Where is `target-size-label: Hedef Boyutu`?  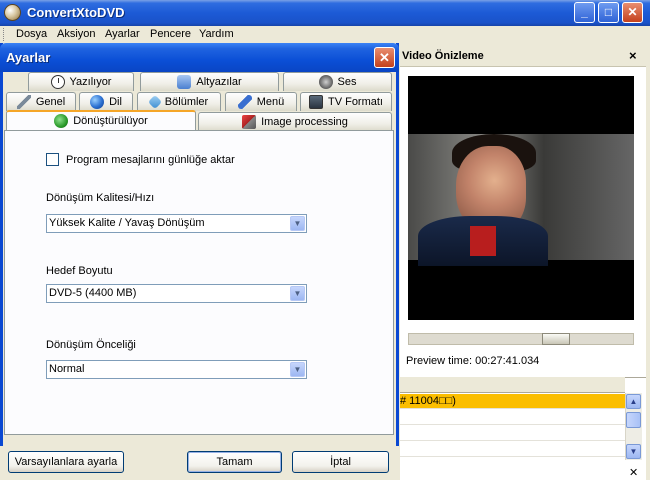 target-size-label: Hedef Boyutu is located at coordinates (79, 271).